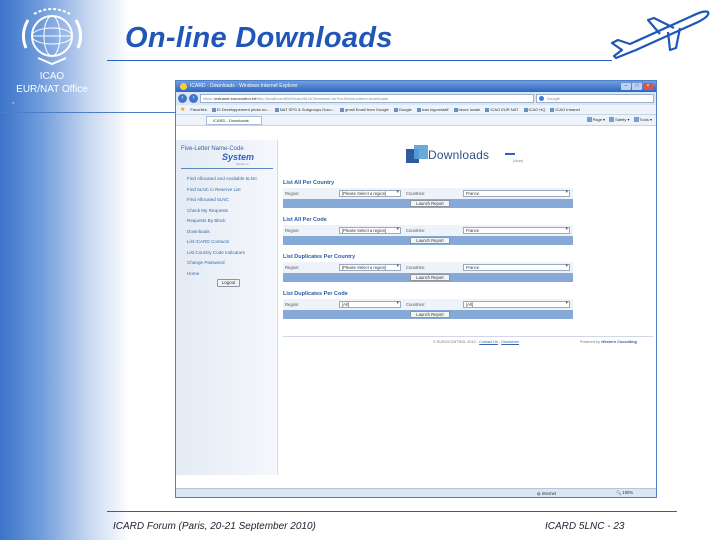 Image resolution: width=720 pixels, height=540 pixels. What do you see at coordinates (193, 98) in the screenshot?
I see `forward-icon: ›` at bounding box center [193, 98].